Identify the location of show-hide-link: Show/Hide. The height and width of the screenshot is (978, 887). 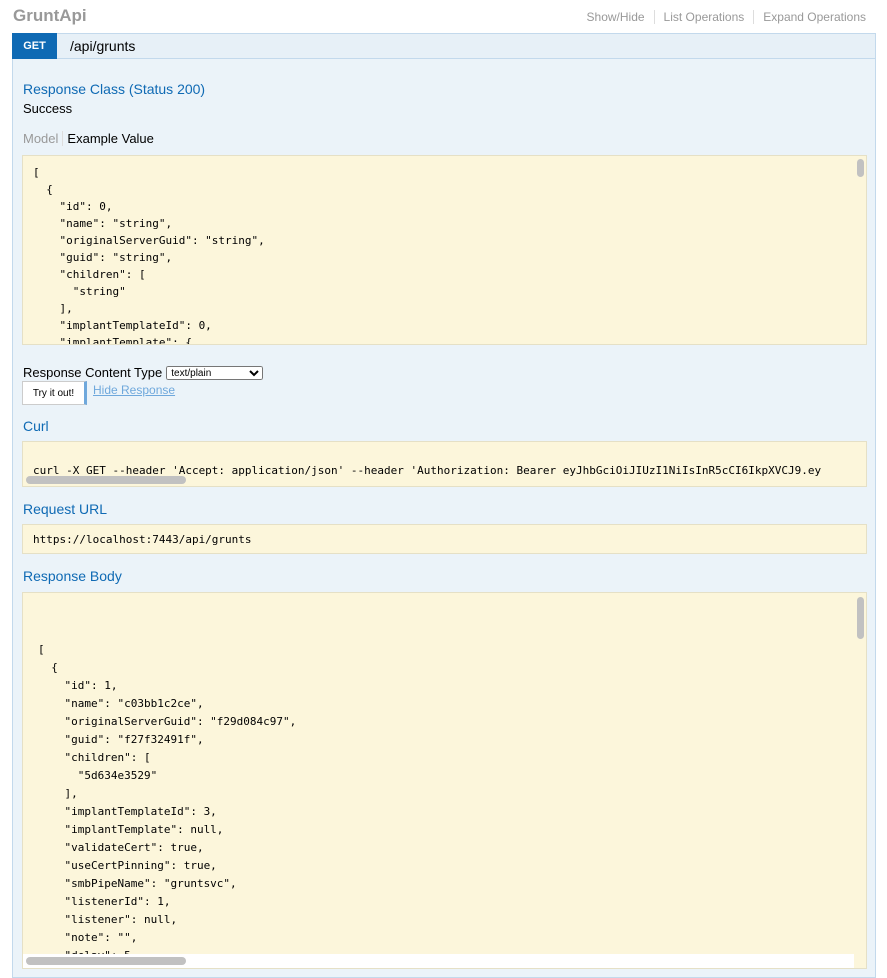
(616, 17).